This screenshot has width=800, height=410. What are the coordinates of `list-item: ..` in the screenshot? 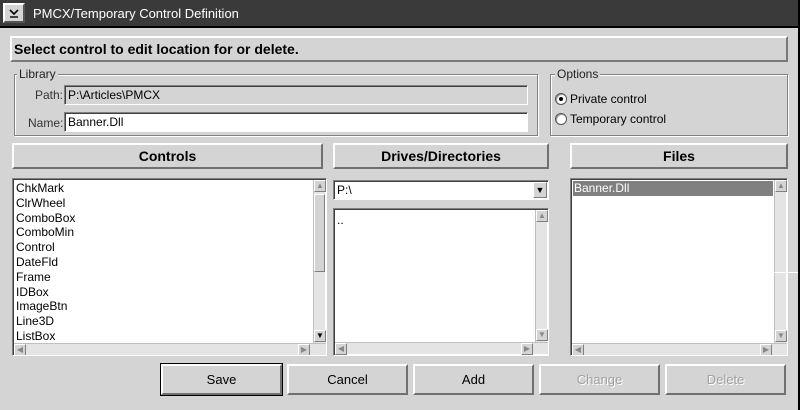 It's located at (340, 220).